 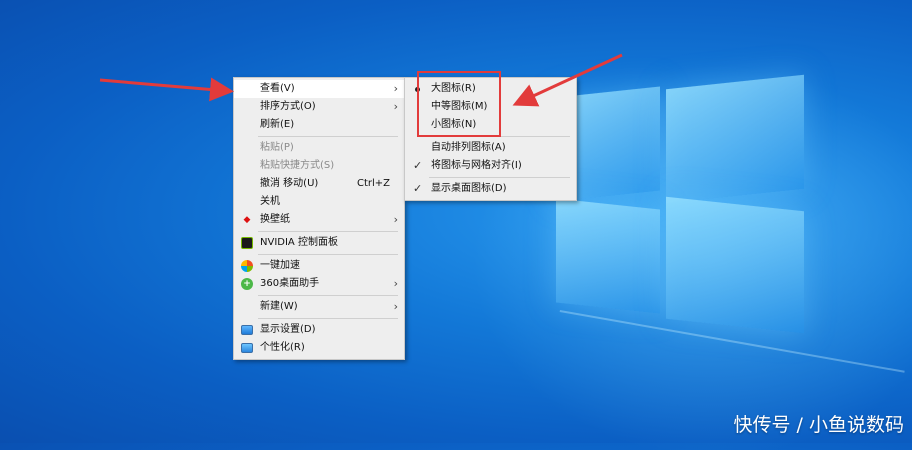 What do you see at coordinates (818, 425) in the screenshot?
I see `watermark-text: 快传号 / 小鱼说数码` at bounding box center [818, 425].